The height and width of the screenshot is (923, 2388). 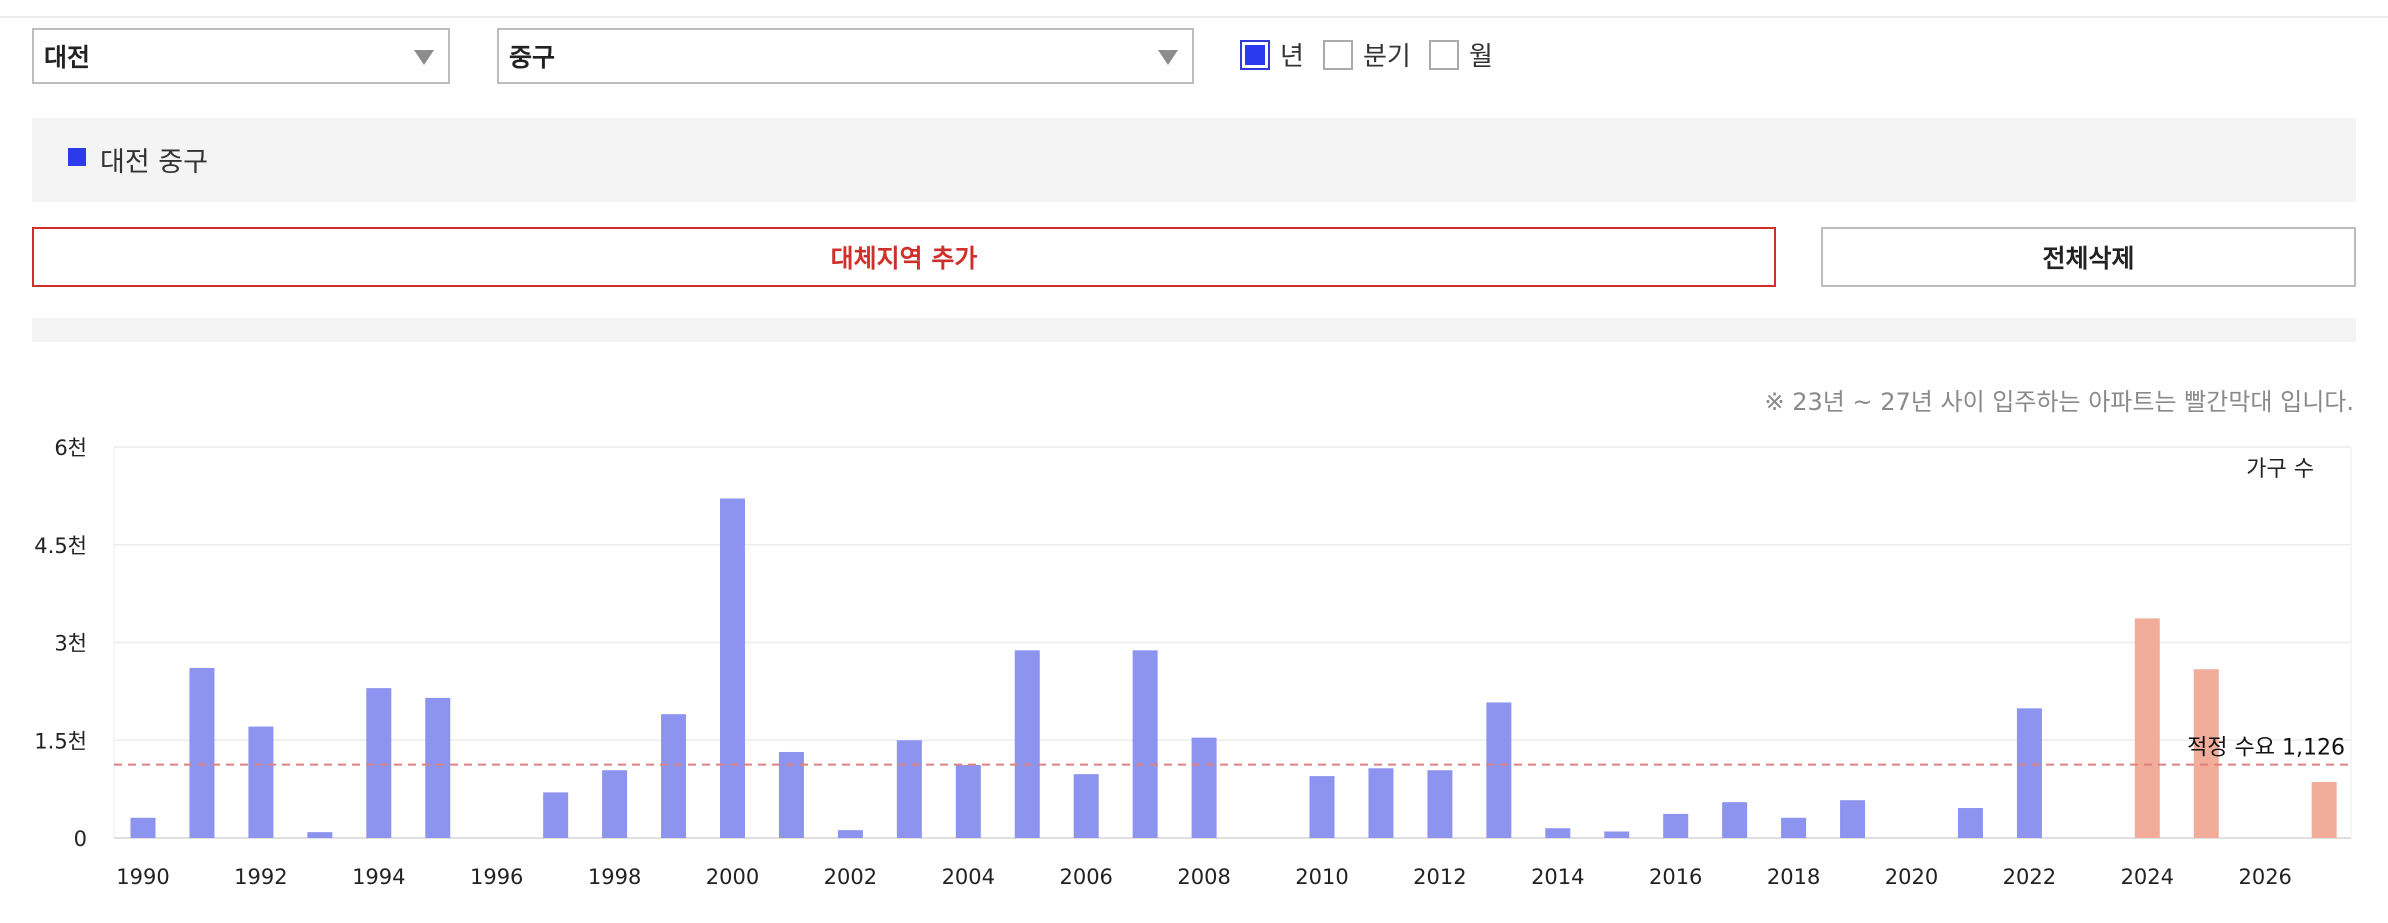 What do you see at coordinates (202, 752) in the screenshot?
I see `bar-1991` at bounding box center [202, 752].